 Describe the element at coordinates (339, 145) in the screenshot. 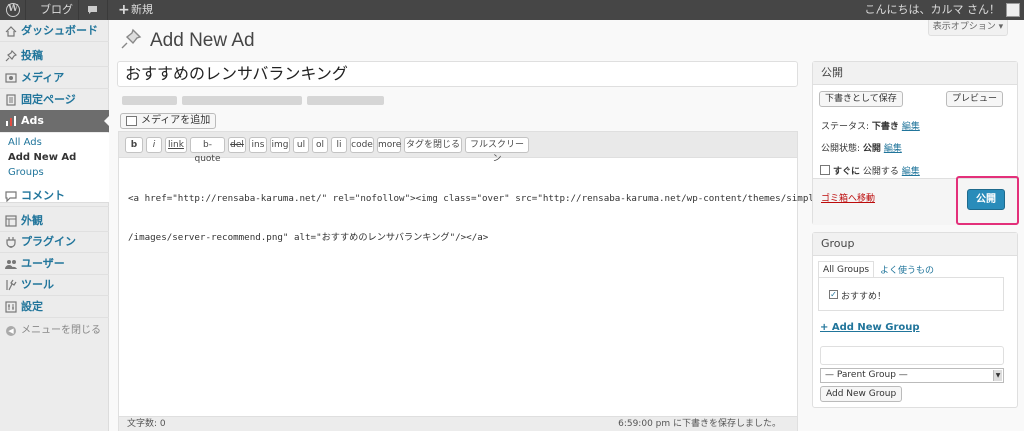

I see `qt-li-button: li` at that location.